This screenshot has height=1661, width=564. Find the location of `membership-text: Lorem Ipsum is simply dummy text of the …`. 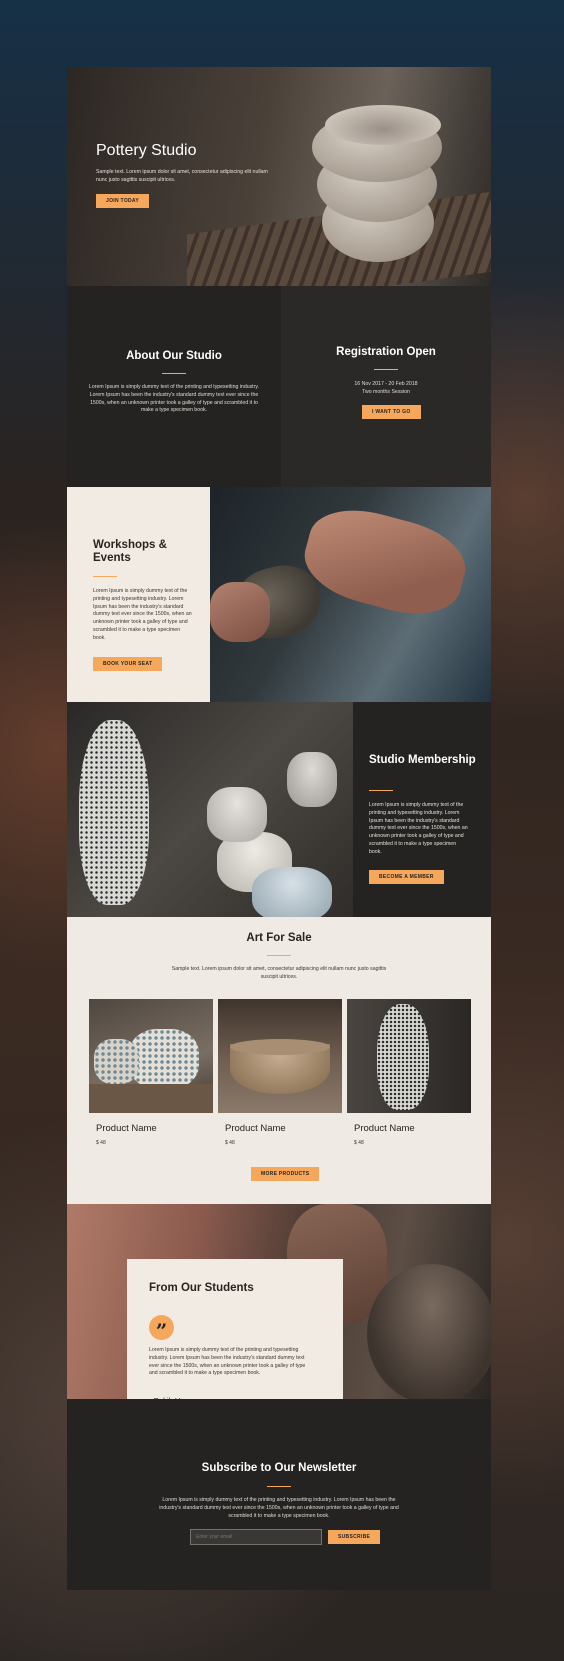

membership-text: Lorem Ipsum is simply dummy text of the … is located at coordinates (418, 828).